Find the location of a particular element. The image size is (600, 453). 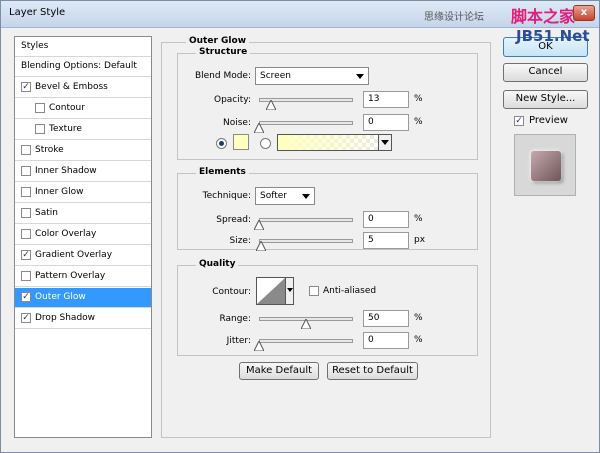

gradient-dropdown-arrow is located at coordinates (384, 142).